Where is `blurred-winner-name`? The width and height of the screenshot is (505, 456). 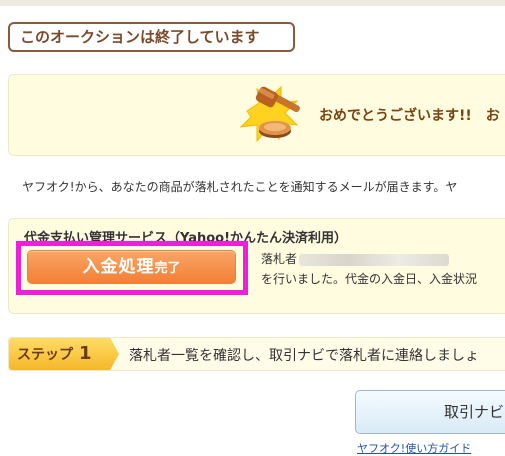 blurred-winner-name is located at coordinates (374, 259).